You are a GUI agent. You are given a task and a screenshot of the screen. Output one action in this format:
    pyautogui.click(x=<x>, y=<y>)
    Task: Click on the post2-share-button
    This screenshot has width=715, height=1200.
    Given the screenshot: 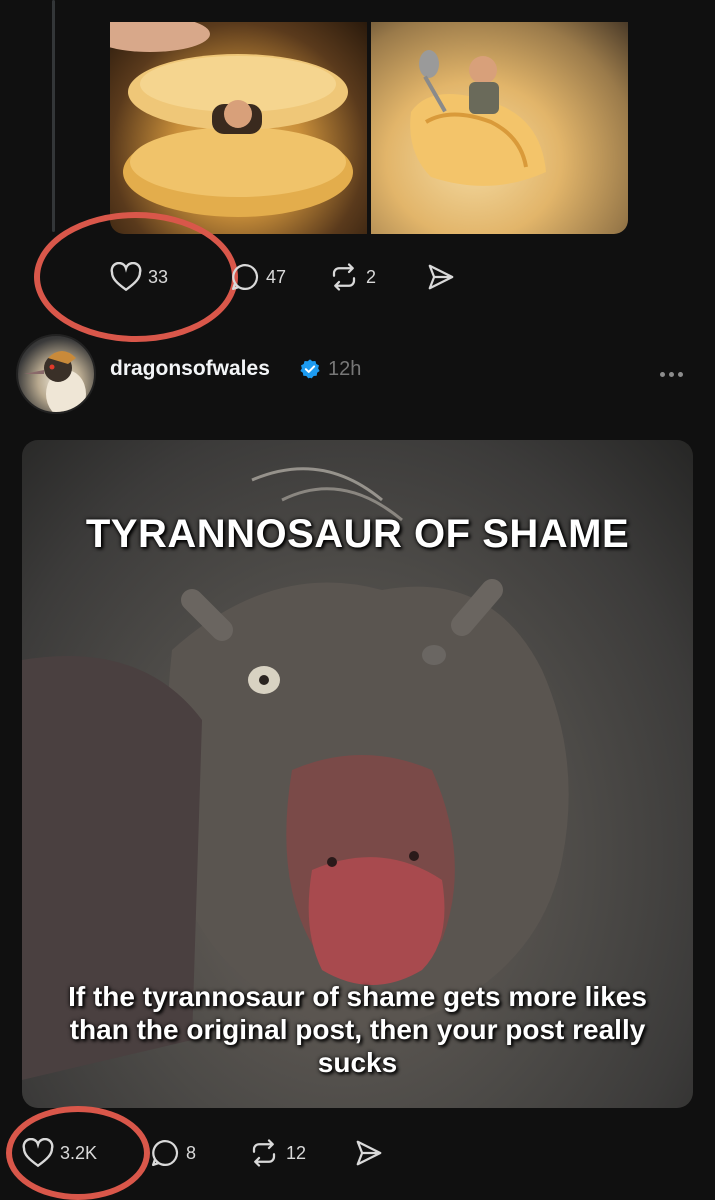 What is the action you would take?
    pyautogui.click(x=369, y=1153)
    